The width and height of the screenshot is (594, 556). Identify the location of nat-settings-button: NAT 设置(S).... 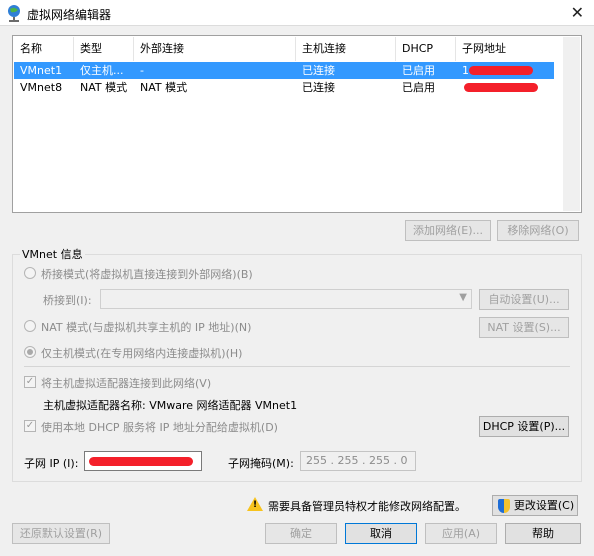
(524, 327).